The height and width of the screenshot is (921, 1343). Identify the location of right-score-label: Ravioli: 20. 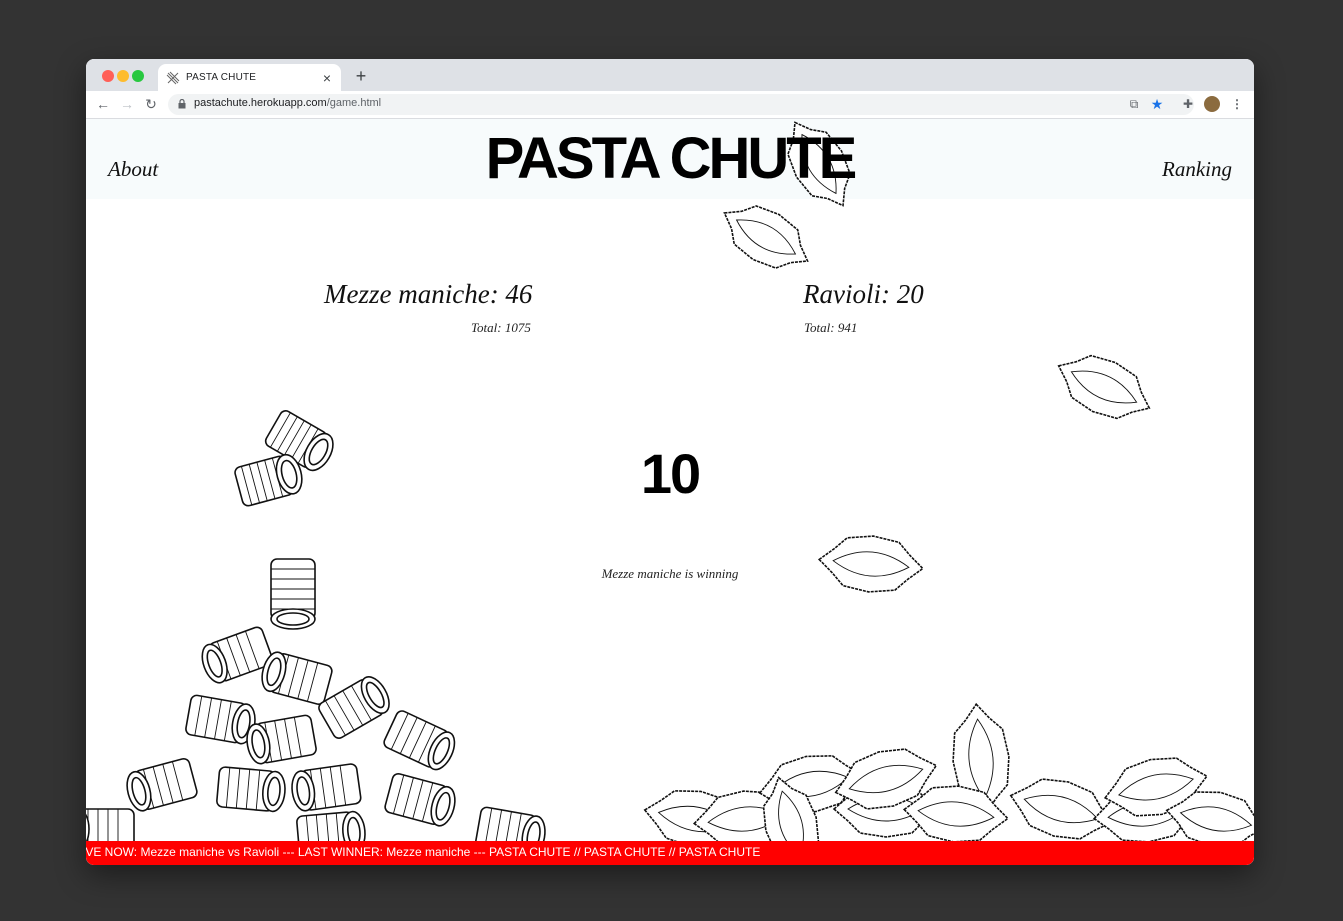
(863, 294).